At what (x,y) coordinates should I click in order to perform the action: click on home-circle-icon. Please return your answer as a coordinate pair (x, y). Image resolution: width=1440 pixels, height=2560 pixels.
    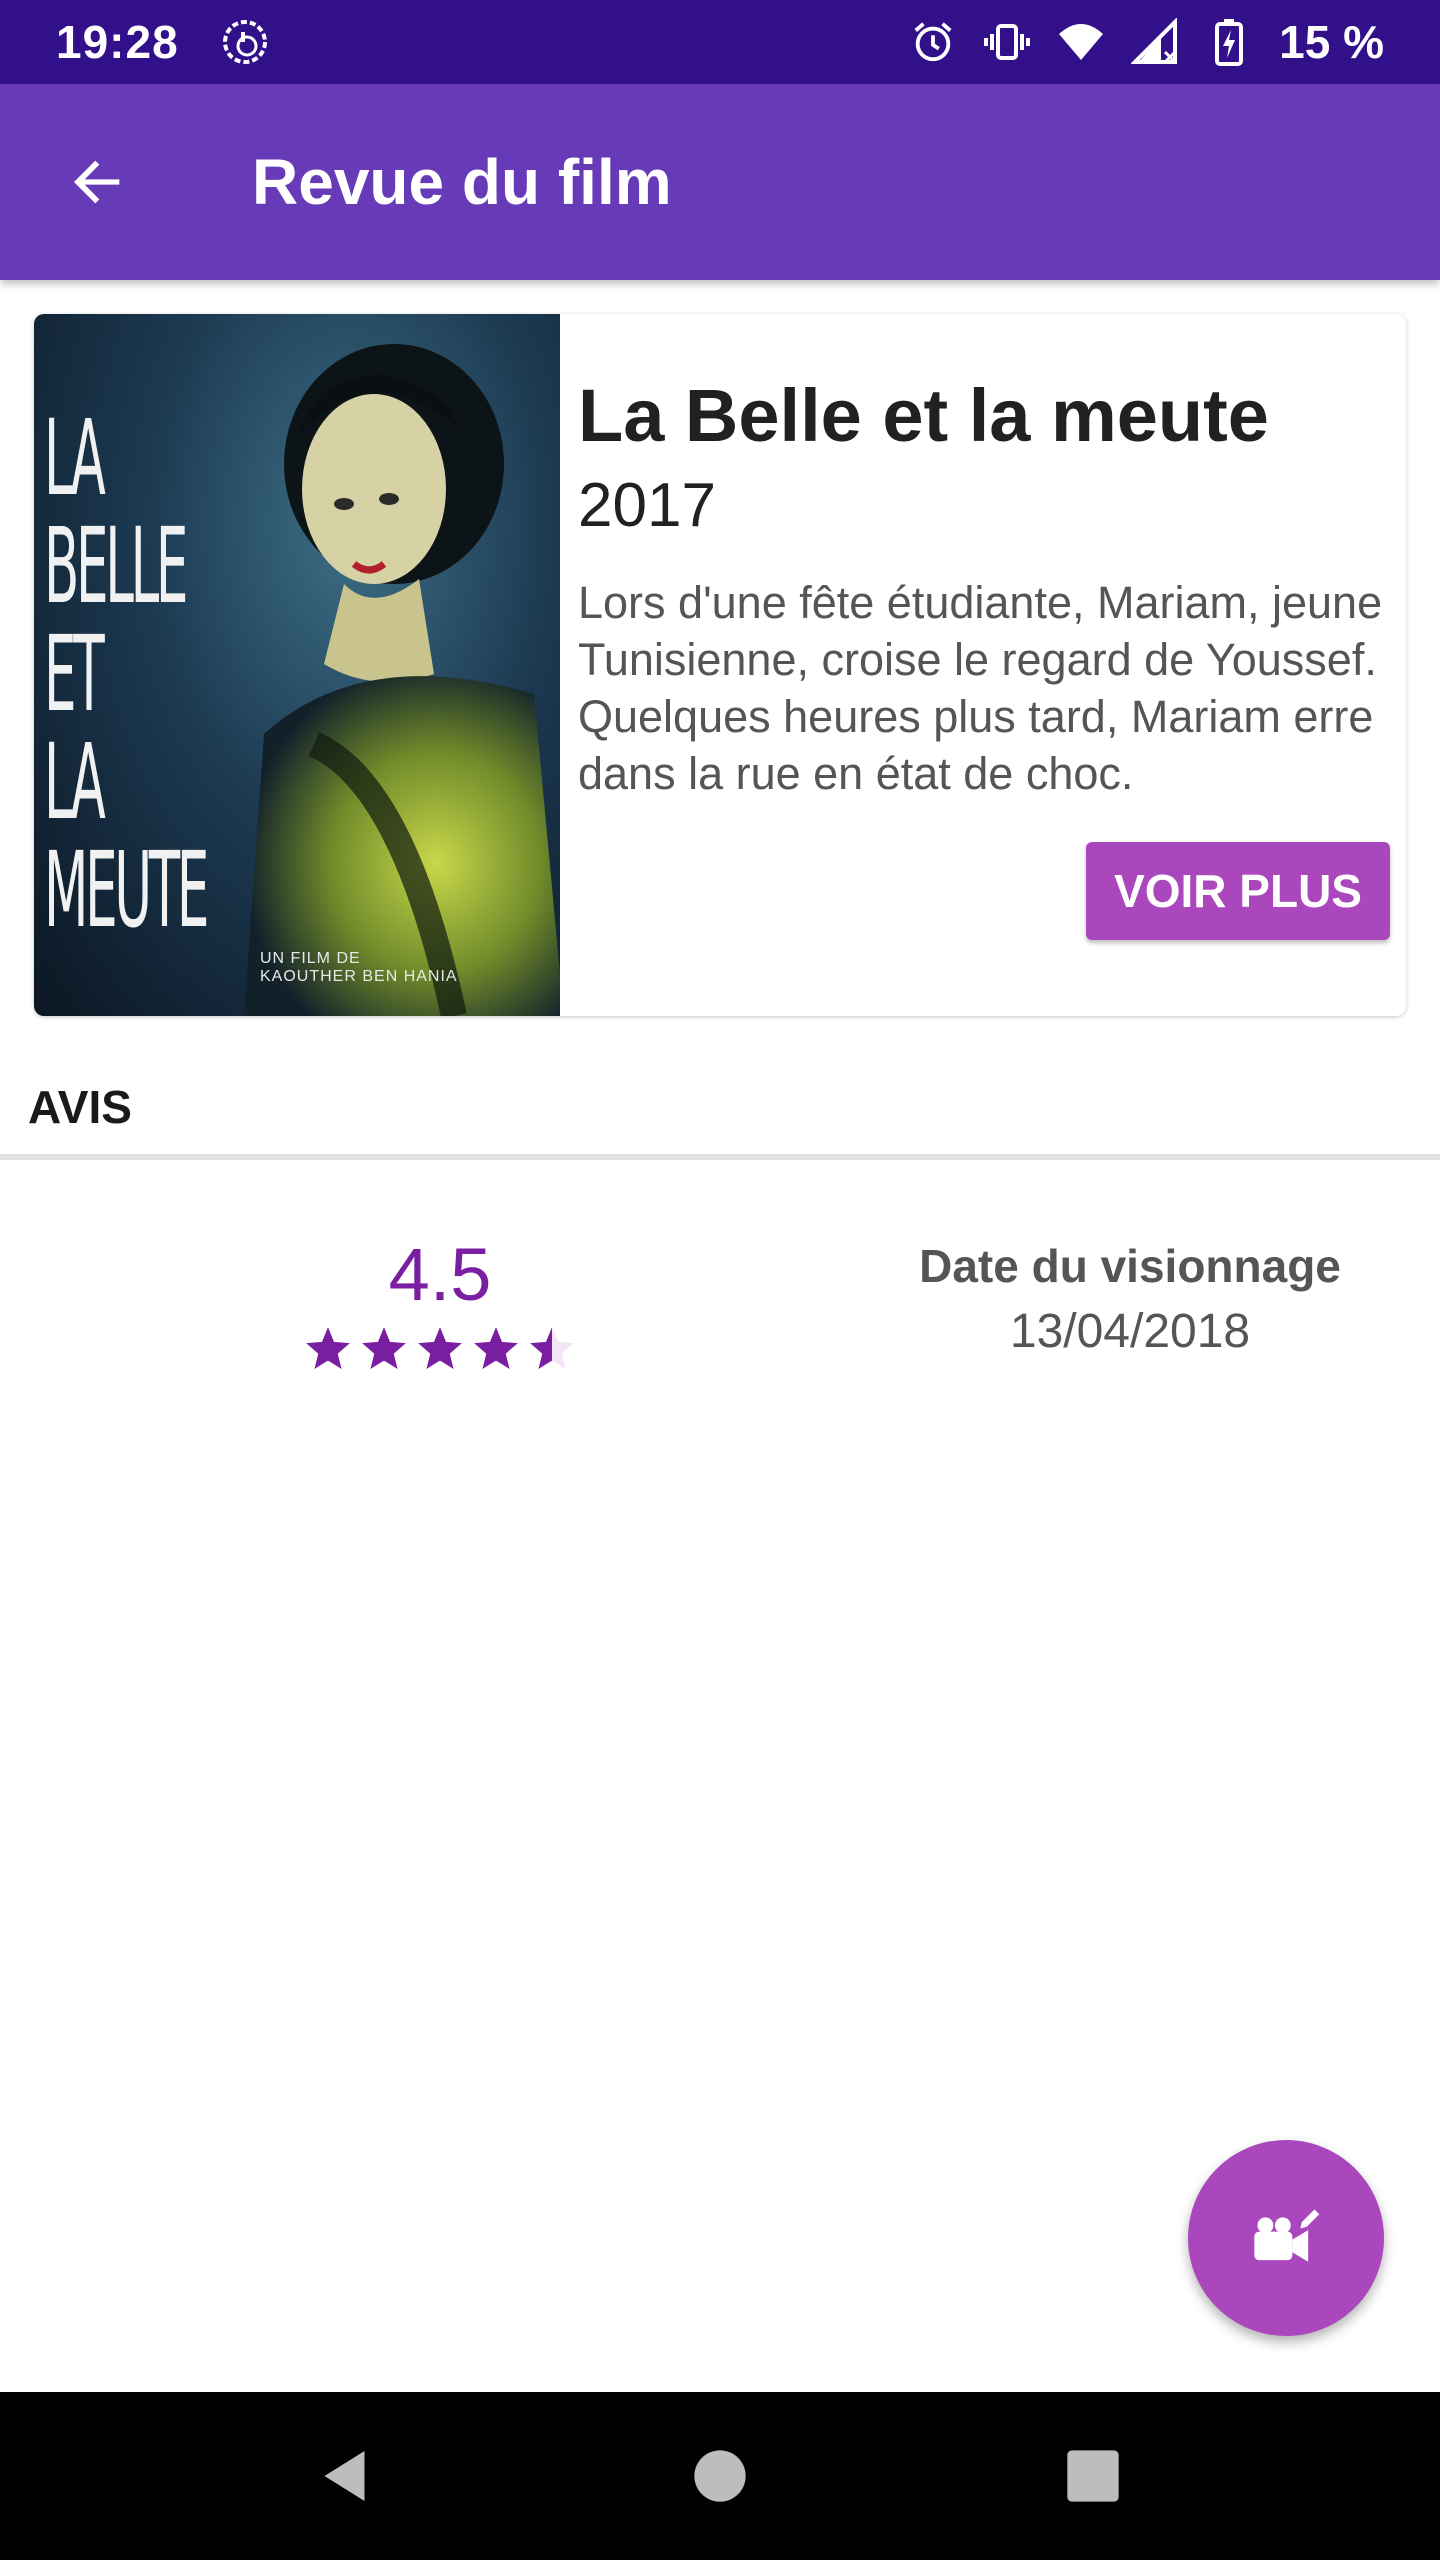
    Looking at the image, I should click on (720, 2476).